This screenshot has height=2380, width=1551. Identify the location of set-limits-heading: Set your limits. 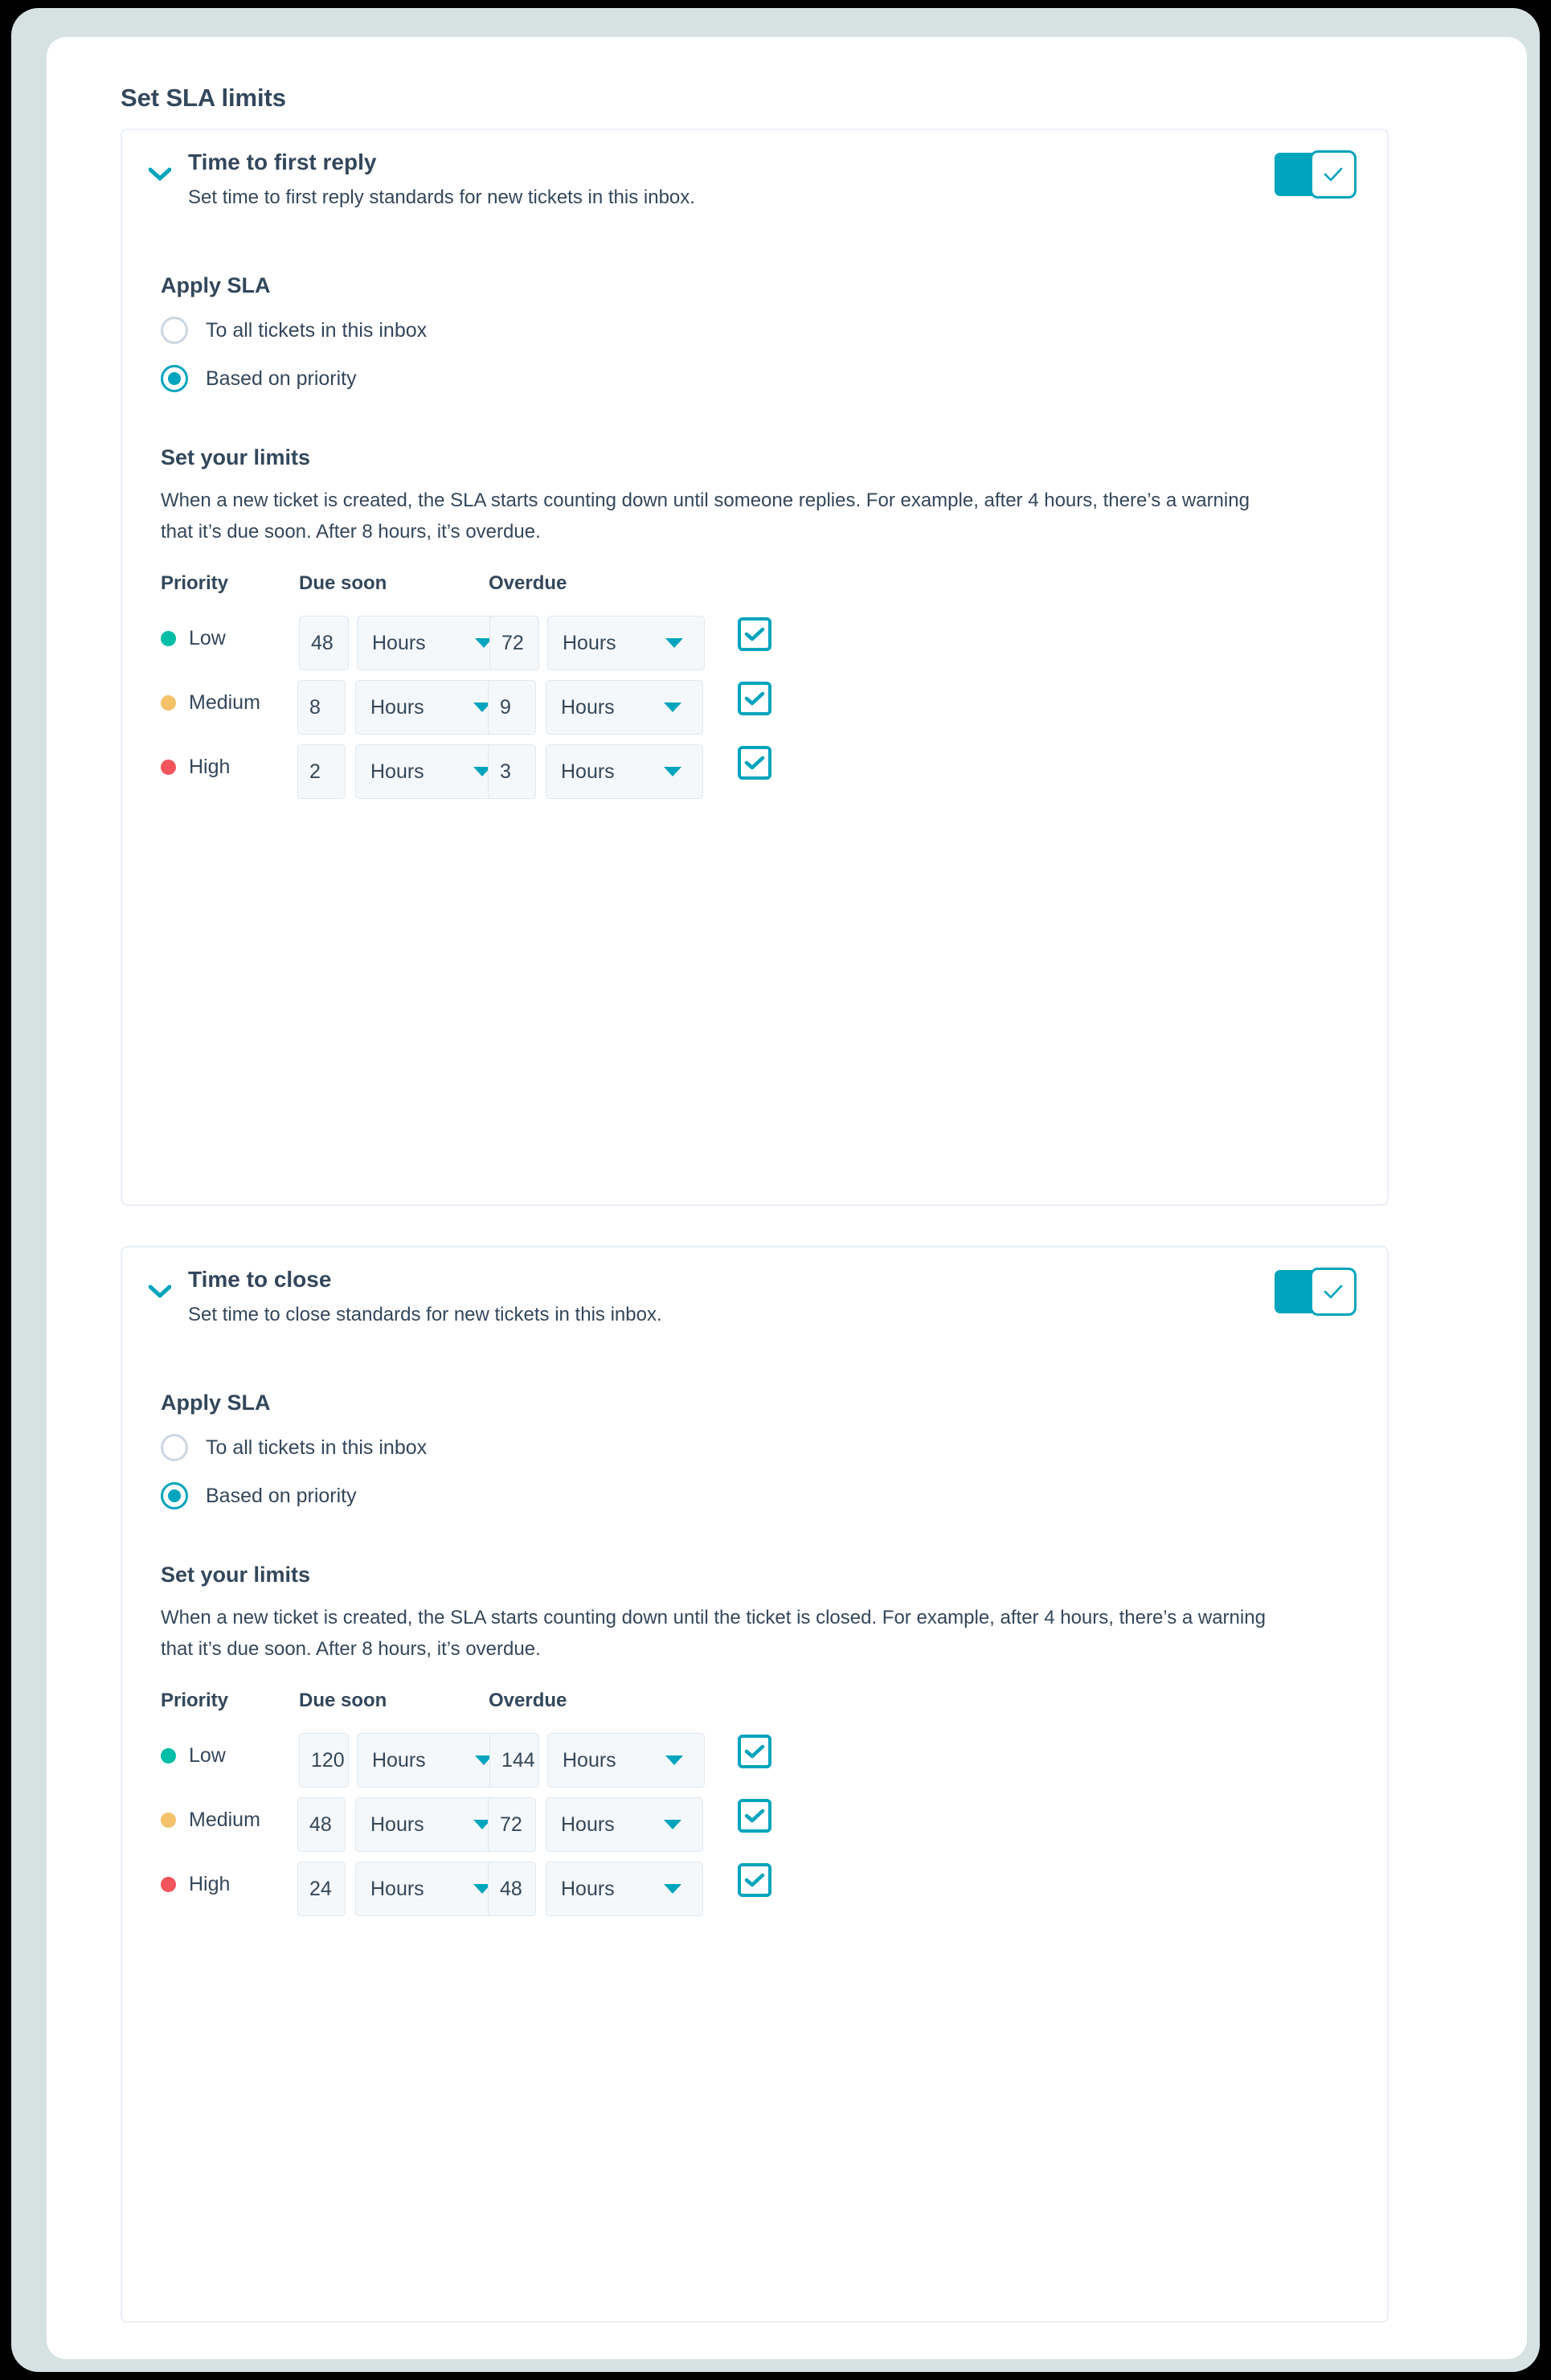
(236, 457).